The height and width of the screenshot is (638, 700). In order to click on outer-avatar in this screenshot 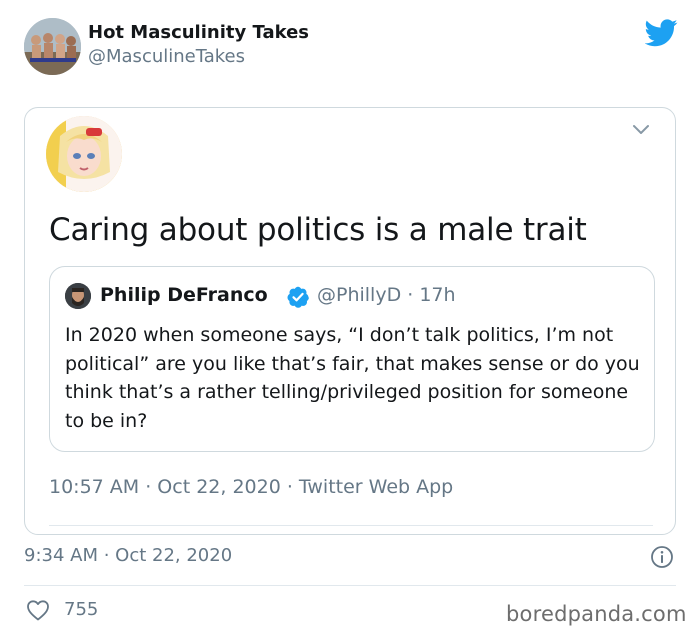, I will do `click(52, 46)`.